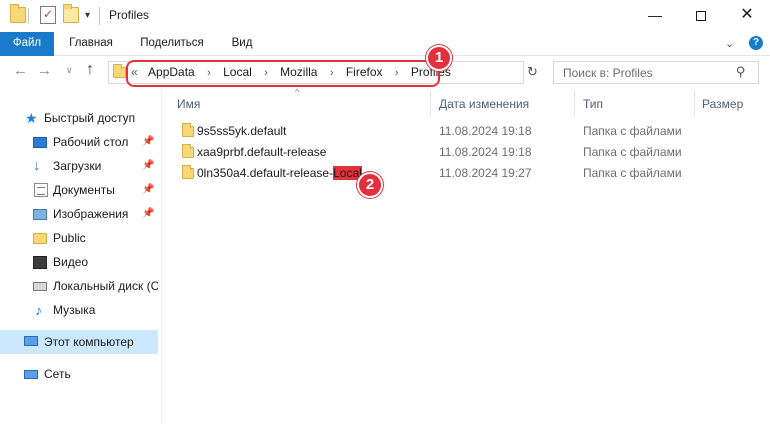 The image size is (770, 424). What do you see at coordinates (484, 104) in the screenshot?
I see `column-header-date: Дата изменения` at bounding box center [484, 104].